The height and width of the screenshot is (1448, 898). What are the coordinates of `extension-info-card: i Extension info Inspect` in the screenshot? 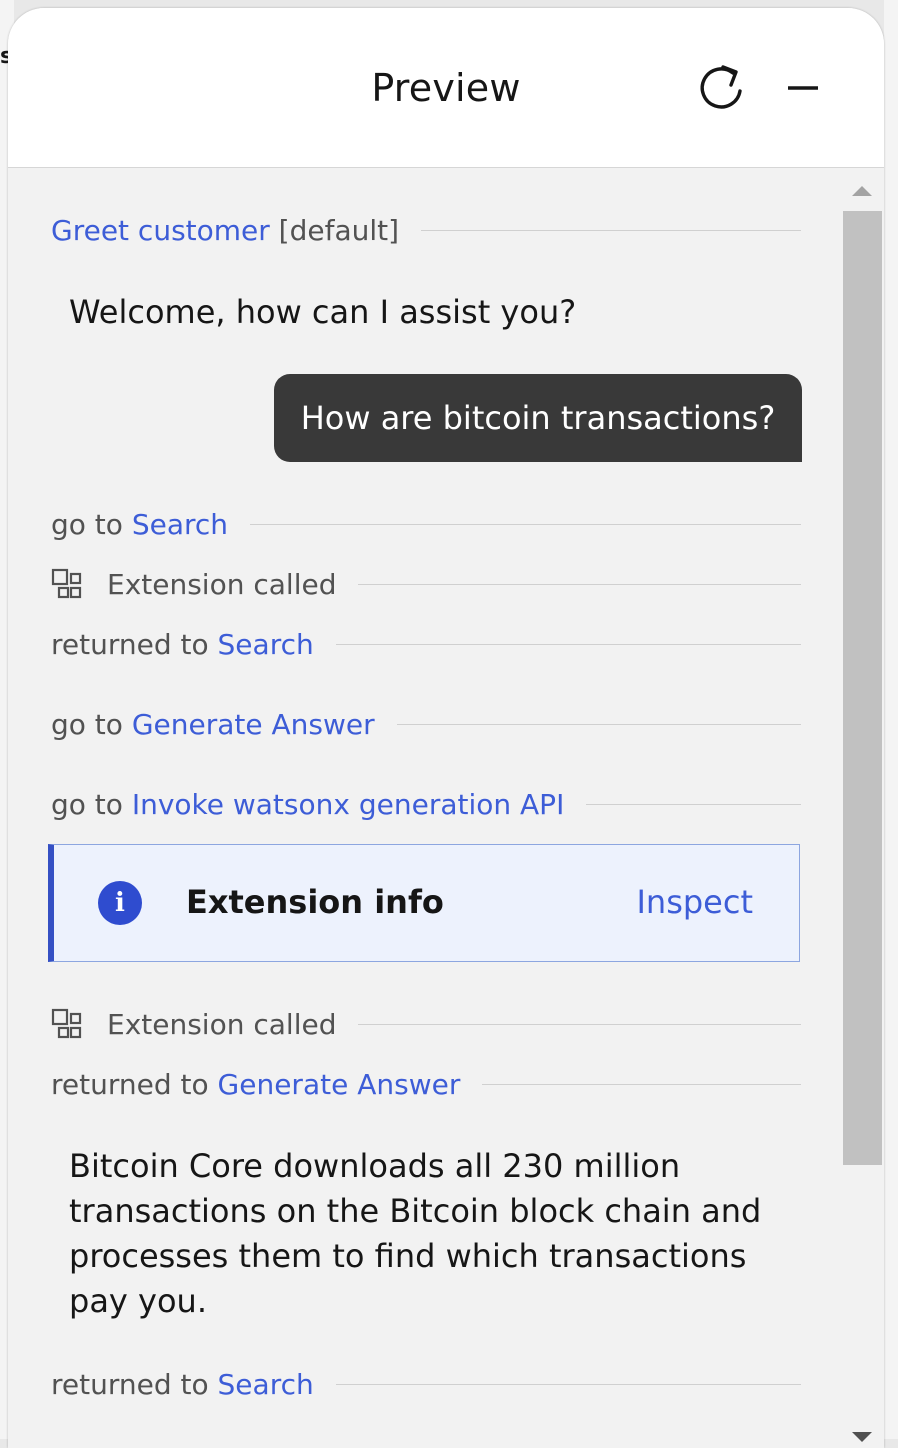 It's located at (424, 903).